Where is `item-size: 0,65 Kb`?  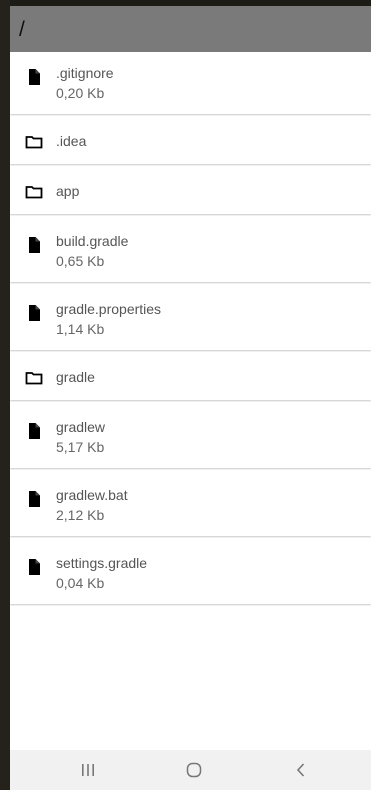 item-size: 0,65 Kb is located at coordinates (80, 261).